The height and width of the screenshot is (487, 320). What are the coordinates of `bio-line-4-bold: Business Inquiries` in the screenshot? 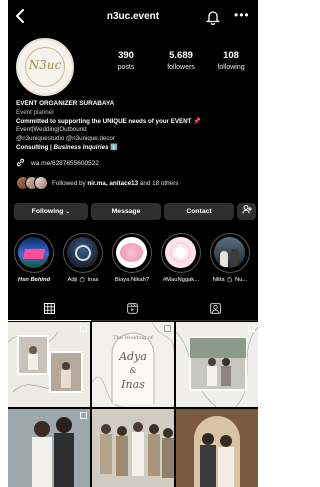 It's located at (81, 147).